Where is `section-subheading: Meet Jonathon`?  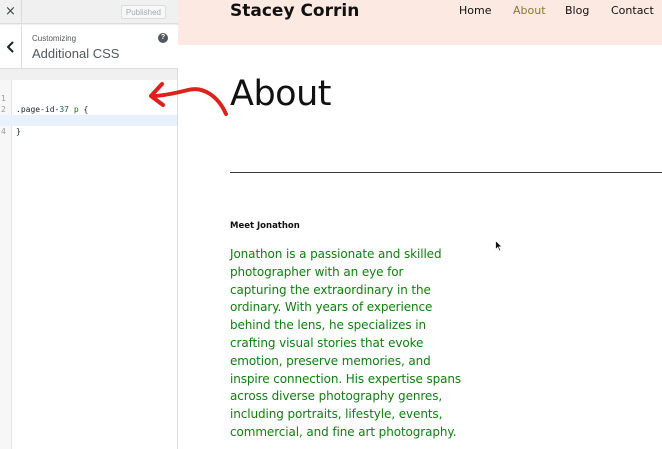 section-subheading: Meet Jonathon is located at coordinates (265, 226).